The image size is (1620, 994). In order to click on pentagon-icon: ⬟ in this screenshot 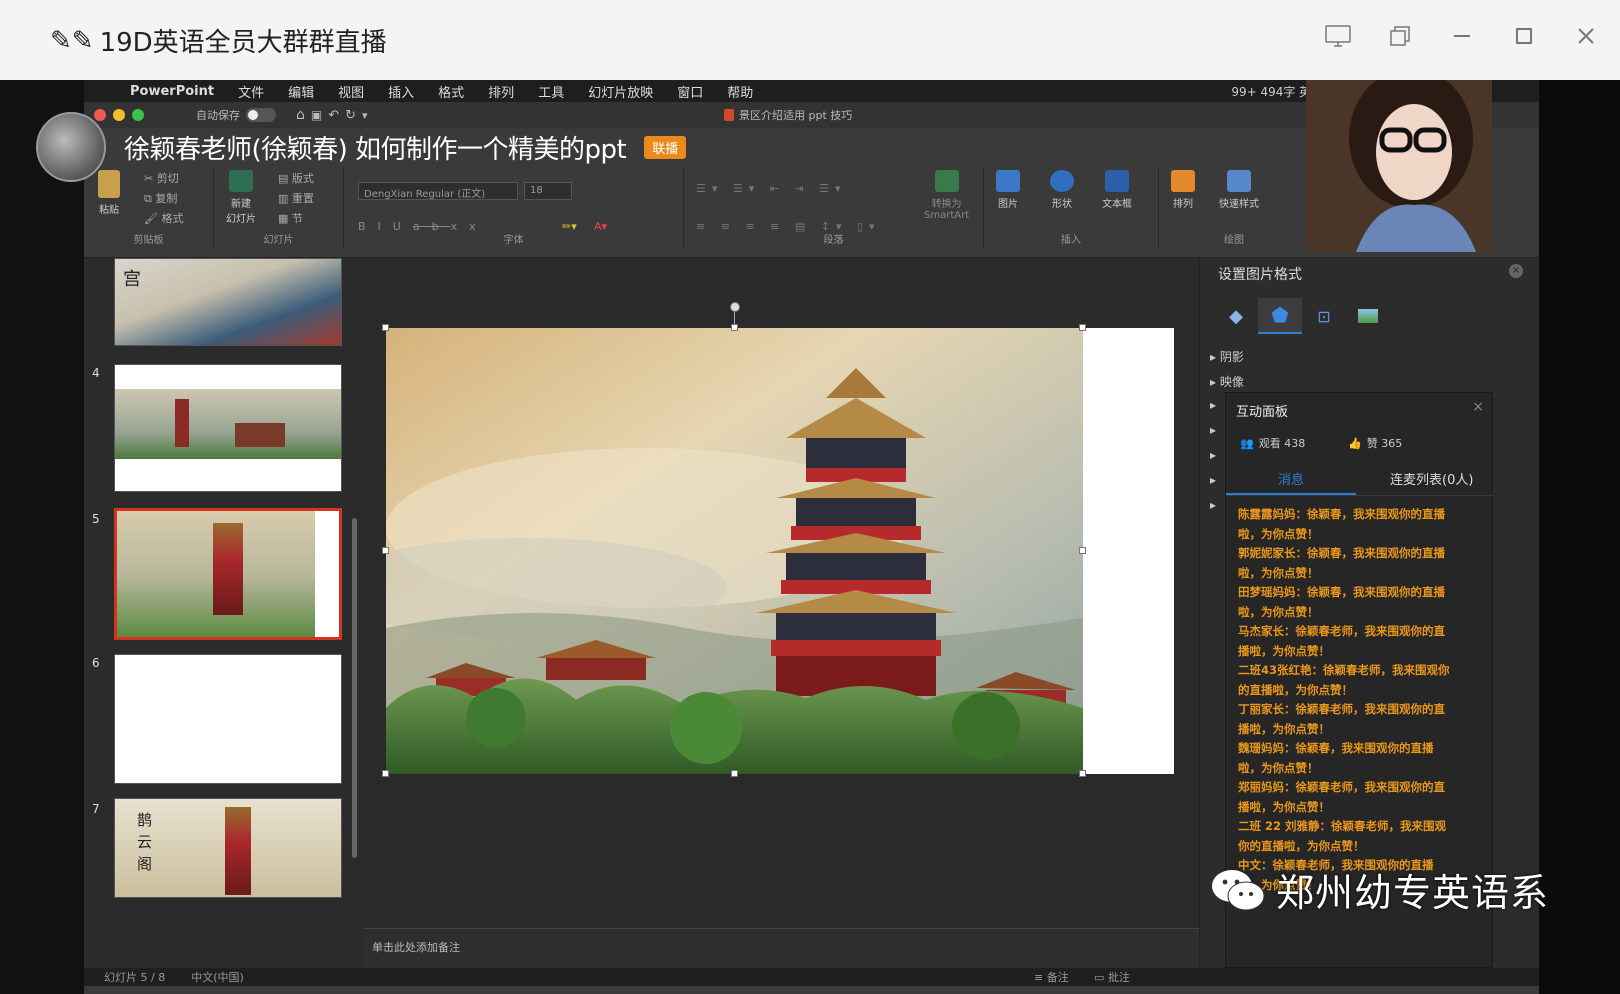, I will do `click(1280, 315)`.